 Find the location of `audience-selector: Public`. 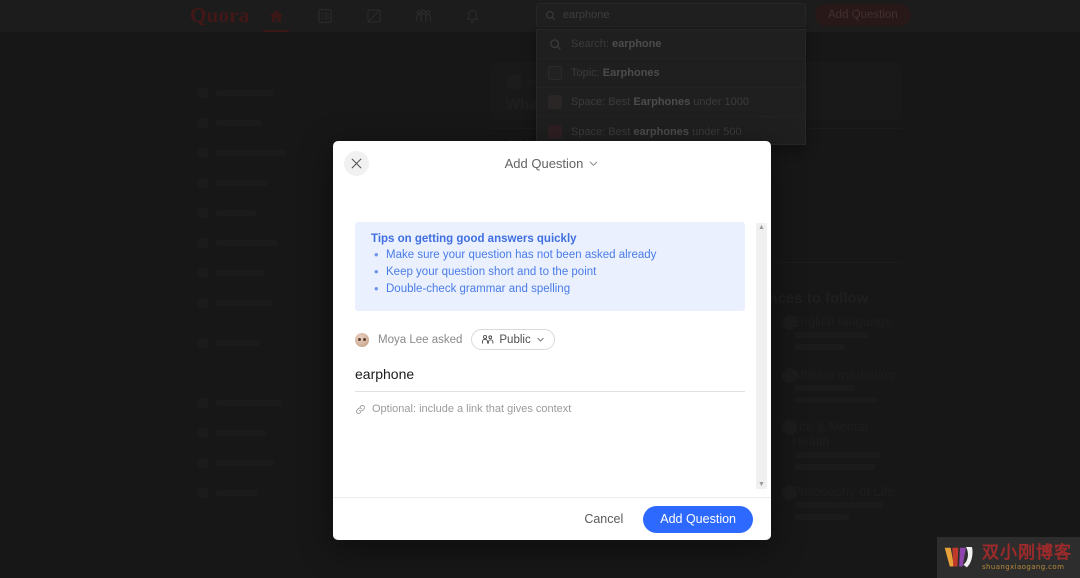

audience-selector: Public is located at coordinates (513, 339).